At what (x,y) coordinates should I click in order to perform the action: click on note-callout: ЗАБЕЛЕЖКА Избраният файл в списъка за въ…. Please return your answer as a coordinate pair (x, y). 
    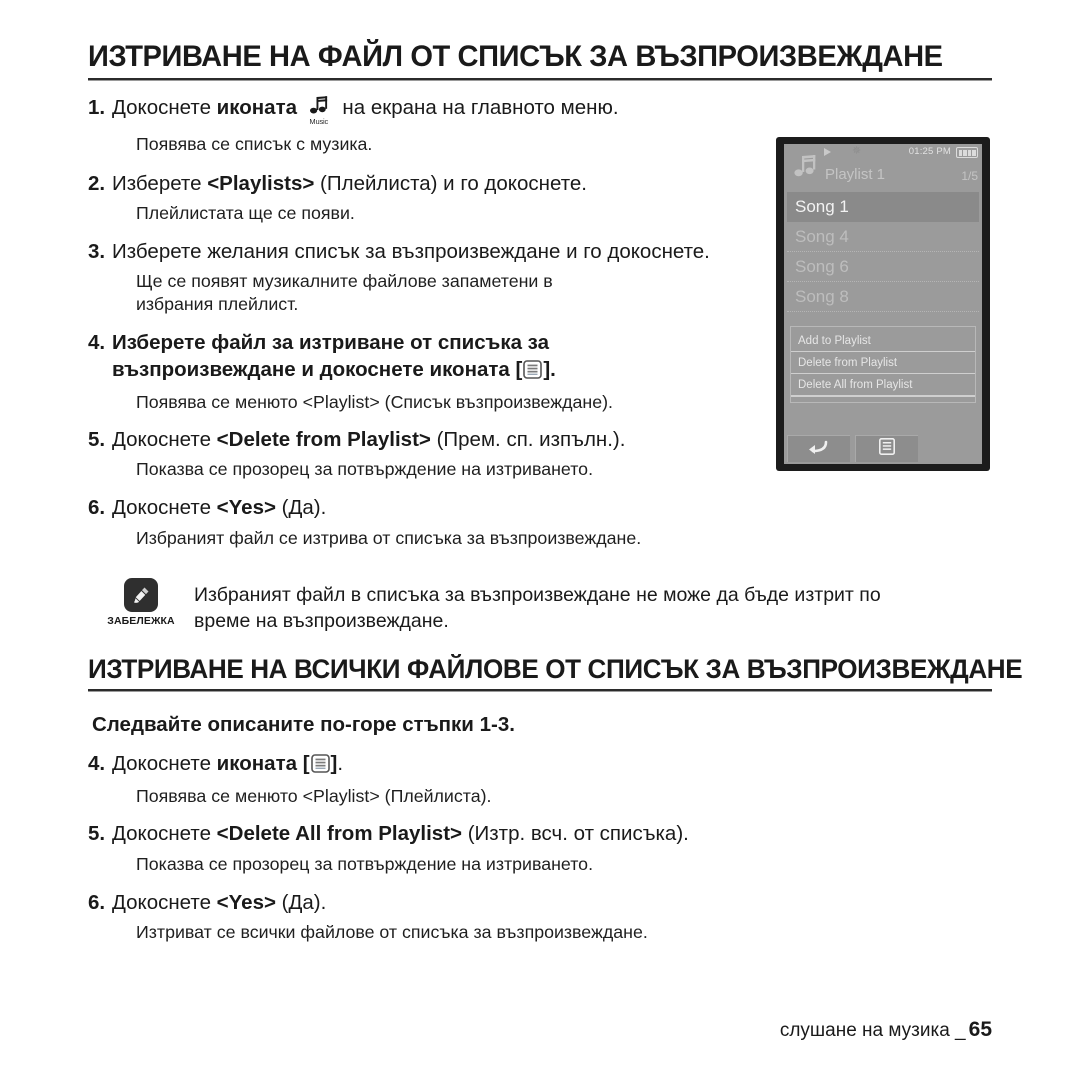
    Looking at the image, I should click on (540, 605).